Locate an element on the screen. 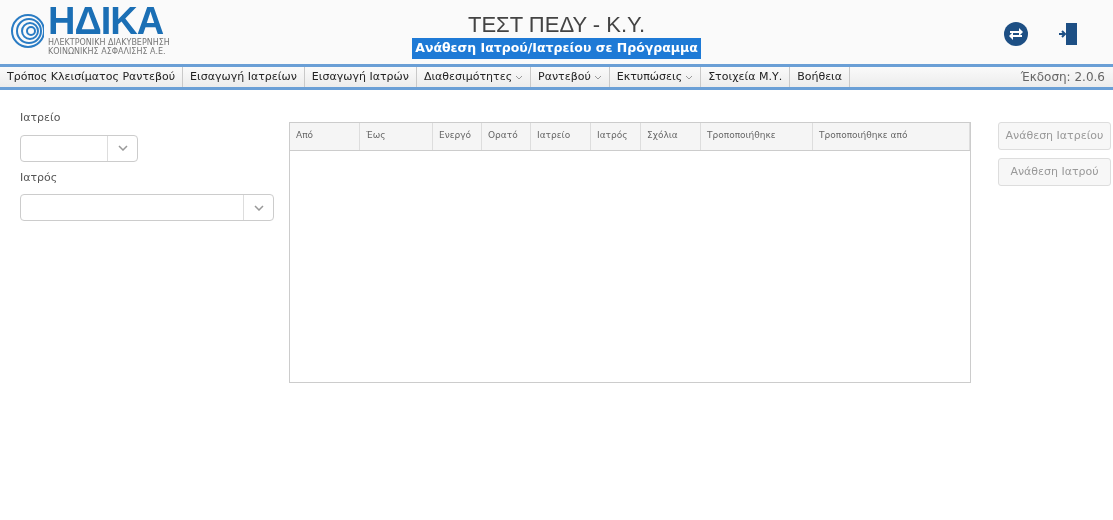 The height and width of the screenshot is (520, 1113). column-header: Ενεργό is located at coordinates (457, 136).